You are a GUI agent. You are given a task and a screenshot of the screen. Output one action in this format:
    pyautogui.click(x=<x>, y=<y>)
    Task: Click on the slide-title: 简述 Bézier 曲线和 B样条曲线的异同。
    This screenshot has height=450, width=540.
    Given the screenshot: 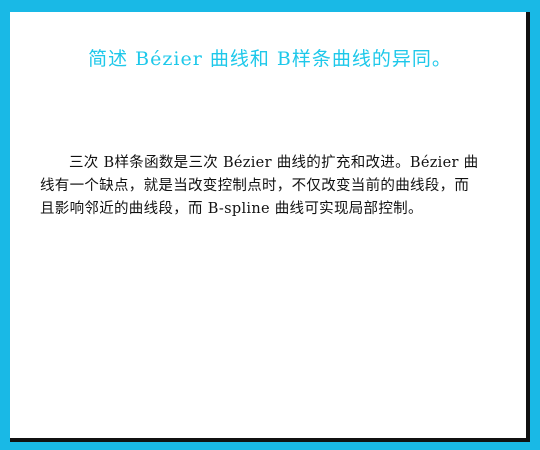 What is the action you would take?
    pyautogui.click(x=270, y=59)
    